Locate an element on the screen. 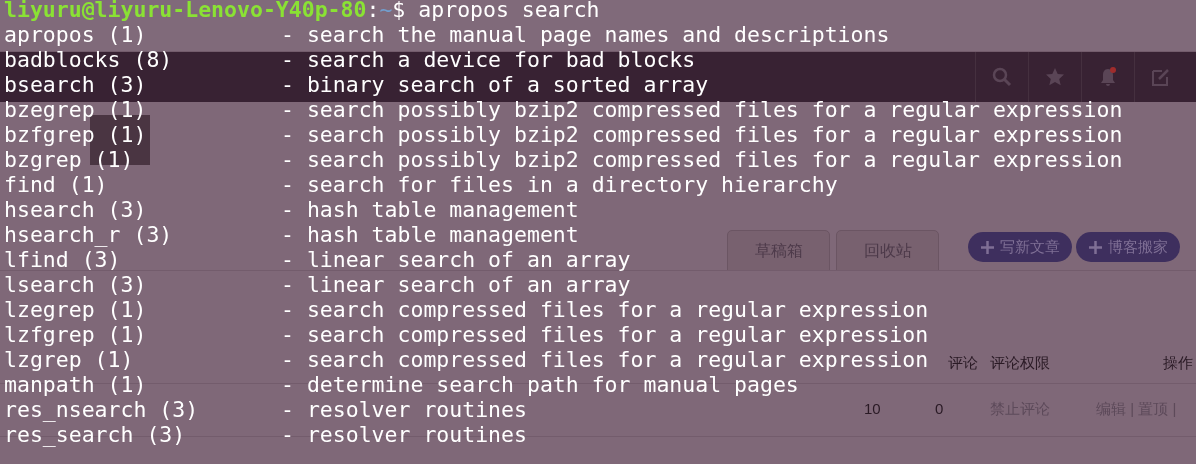  add-button: 博客搬家 is located at coordinates (1128, 247).